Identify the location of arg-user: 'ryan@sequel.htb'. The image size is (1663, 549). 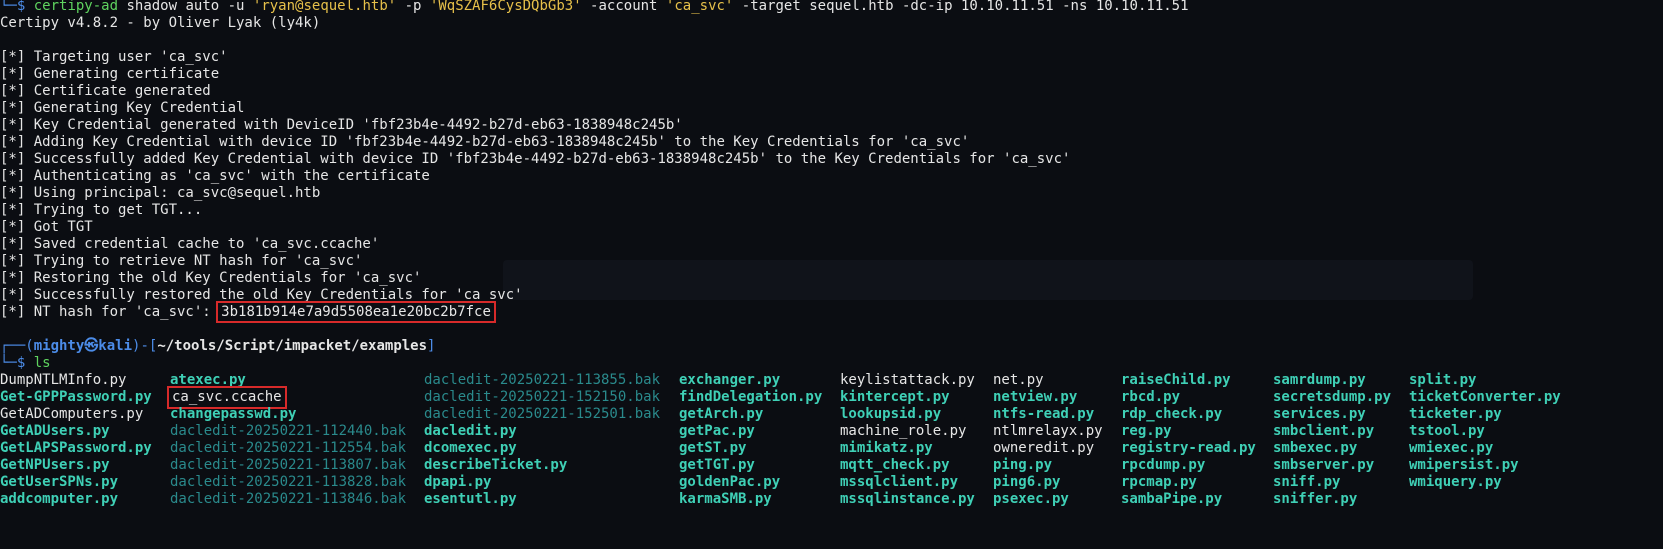
(324, 7).